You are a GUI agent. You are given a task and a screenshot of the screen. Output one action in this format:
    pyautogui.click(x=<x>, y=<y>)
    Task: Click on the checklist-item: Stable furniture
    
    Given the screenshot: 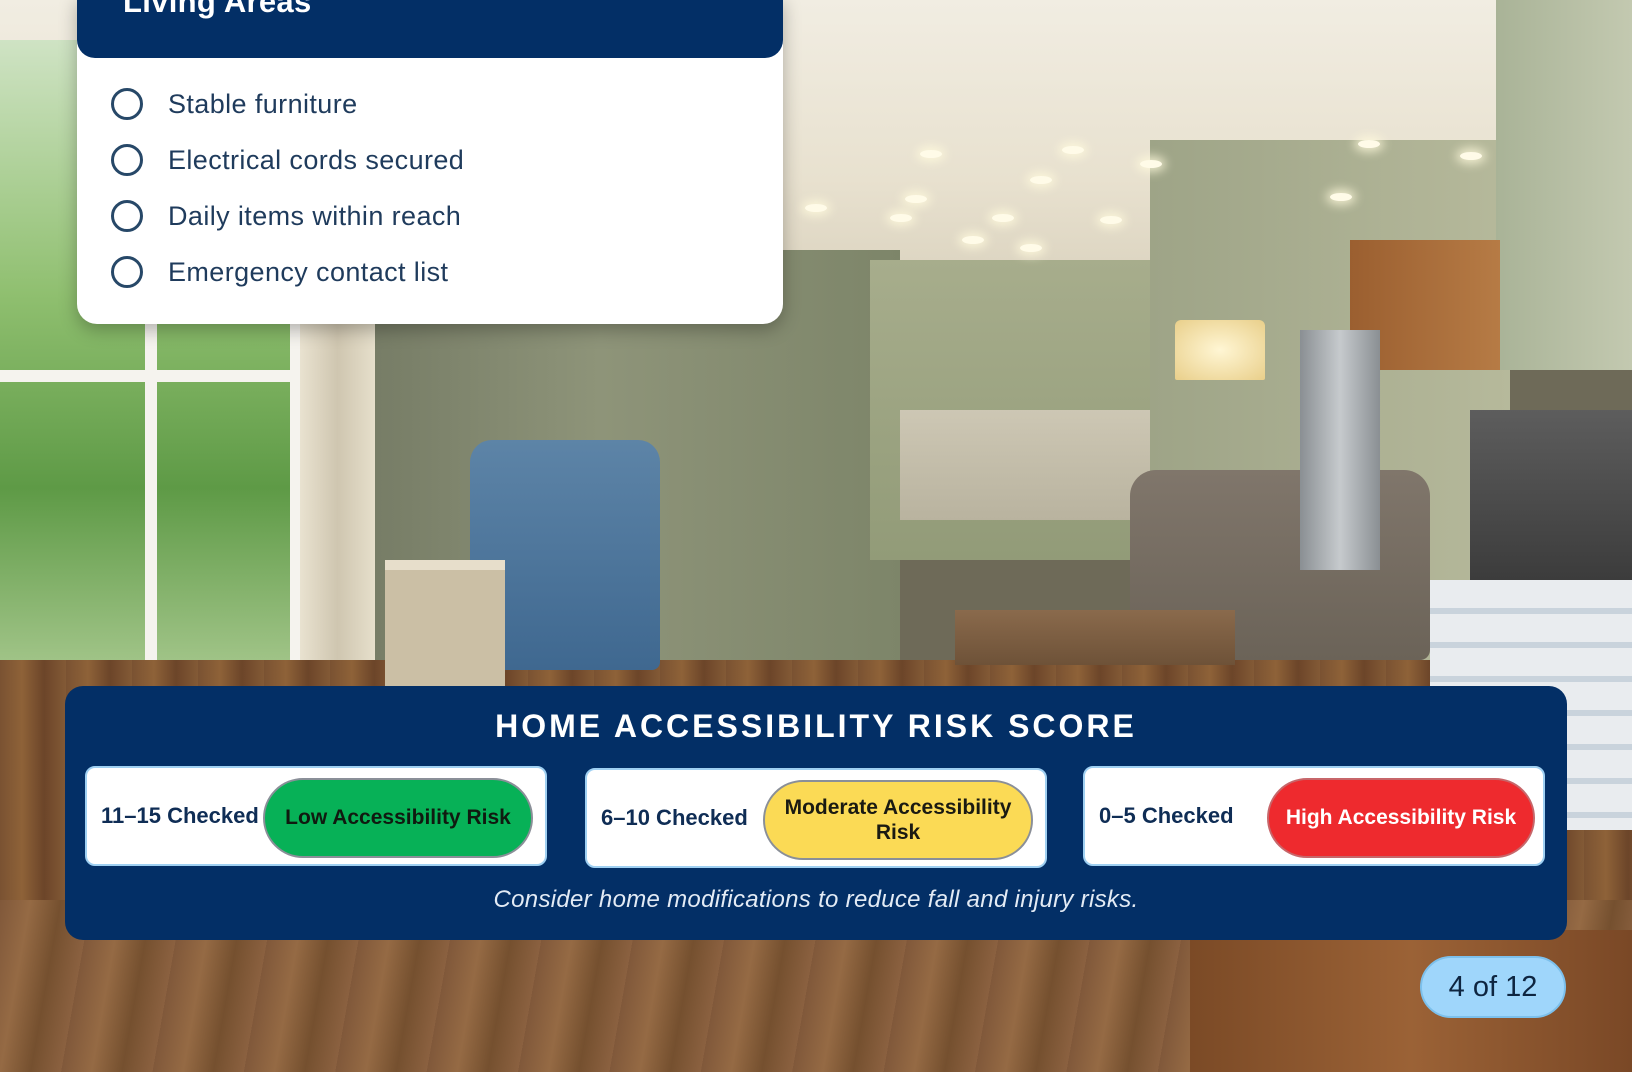 What is the action you would take?
    pyautogui.click(x=287, y=104)
    